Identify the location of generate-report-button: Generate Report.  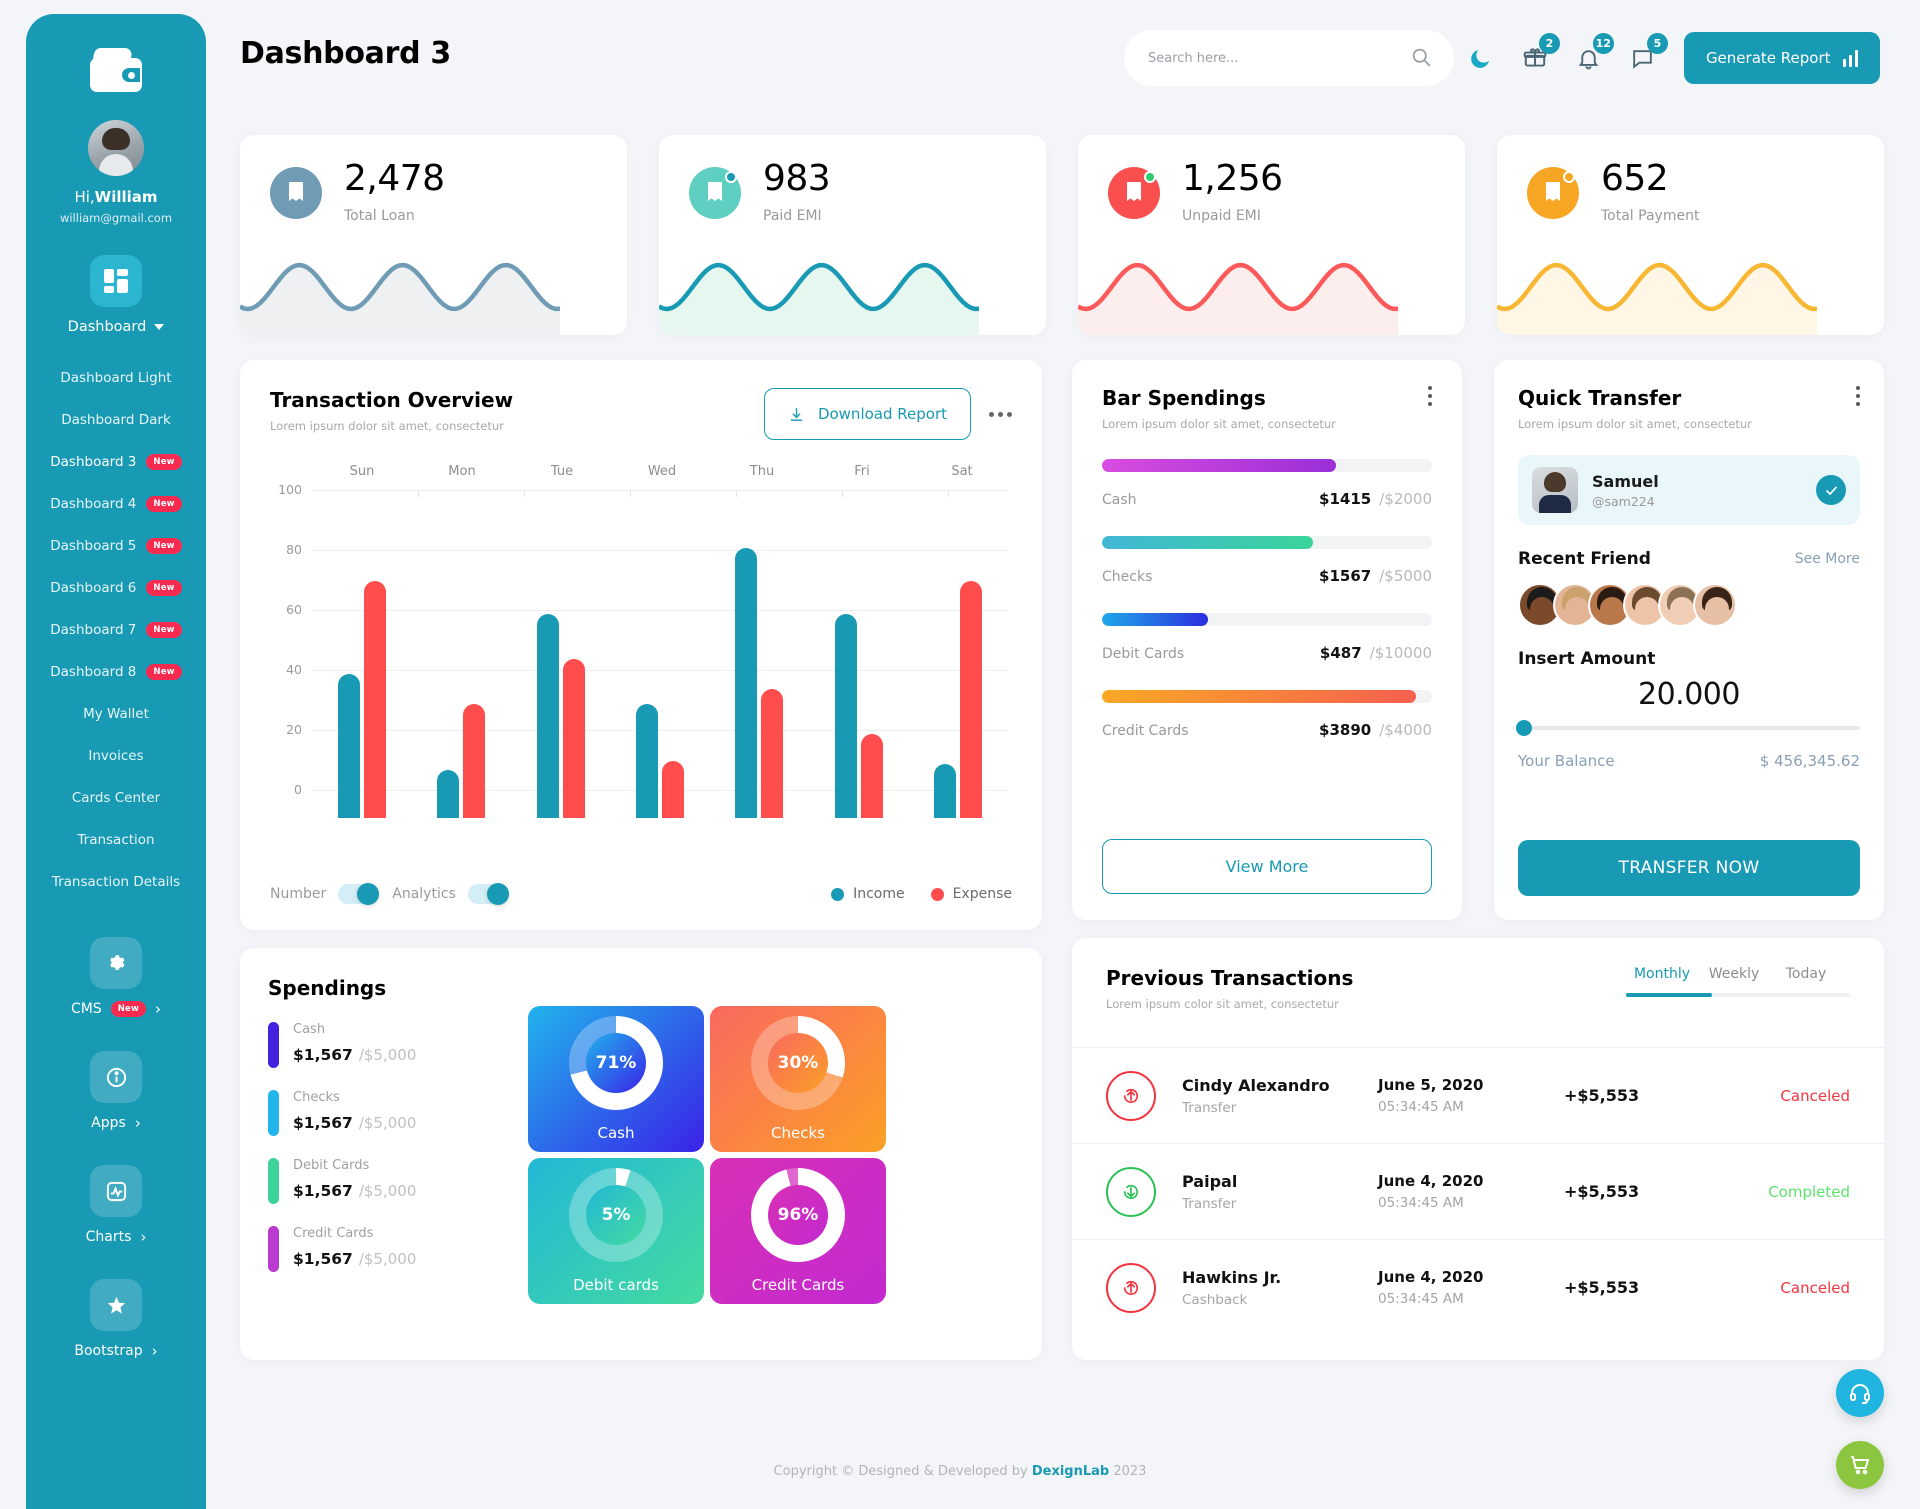
(1781, 58).